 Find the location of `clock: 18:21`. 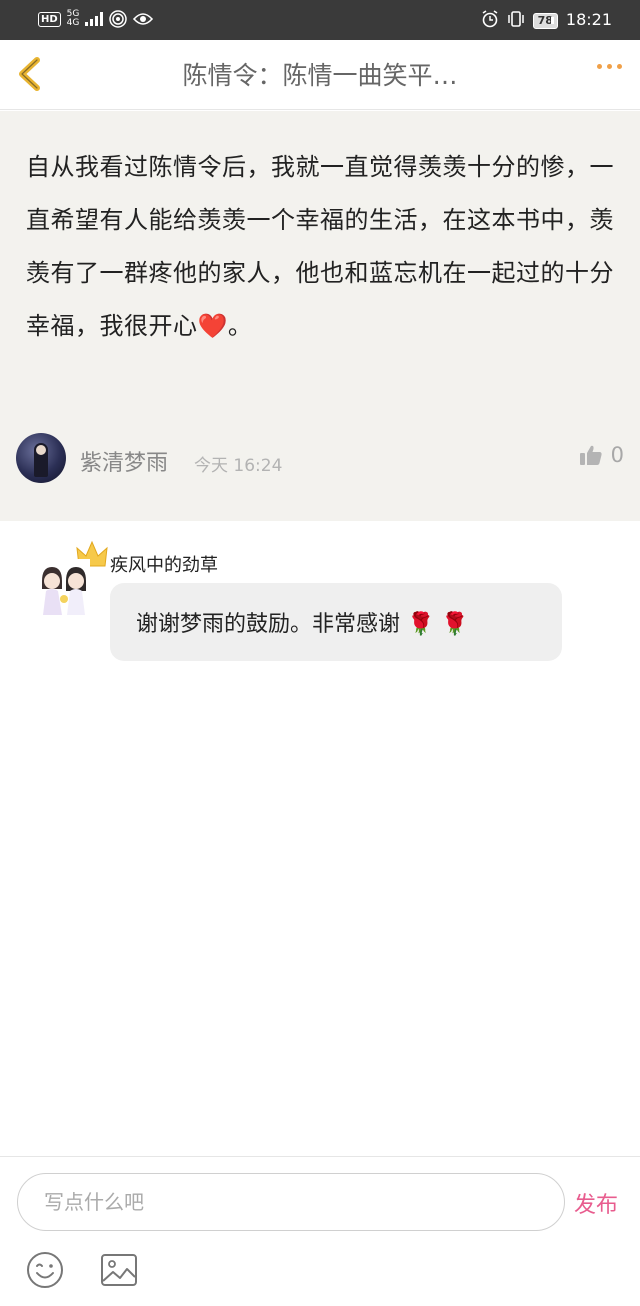

clock: 18:21 is located at coordinates (588, 19).